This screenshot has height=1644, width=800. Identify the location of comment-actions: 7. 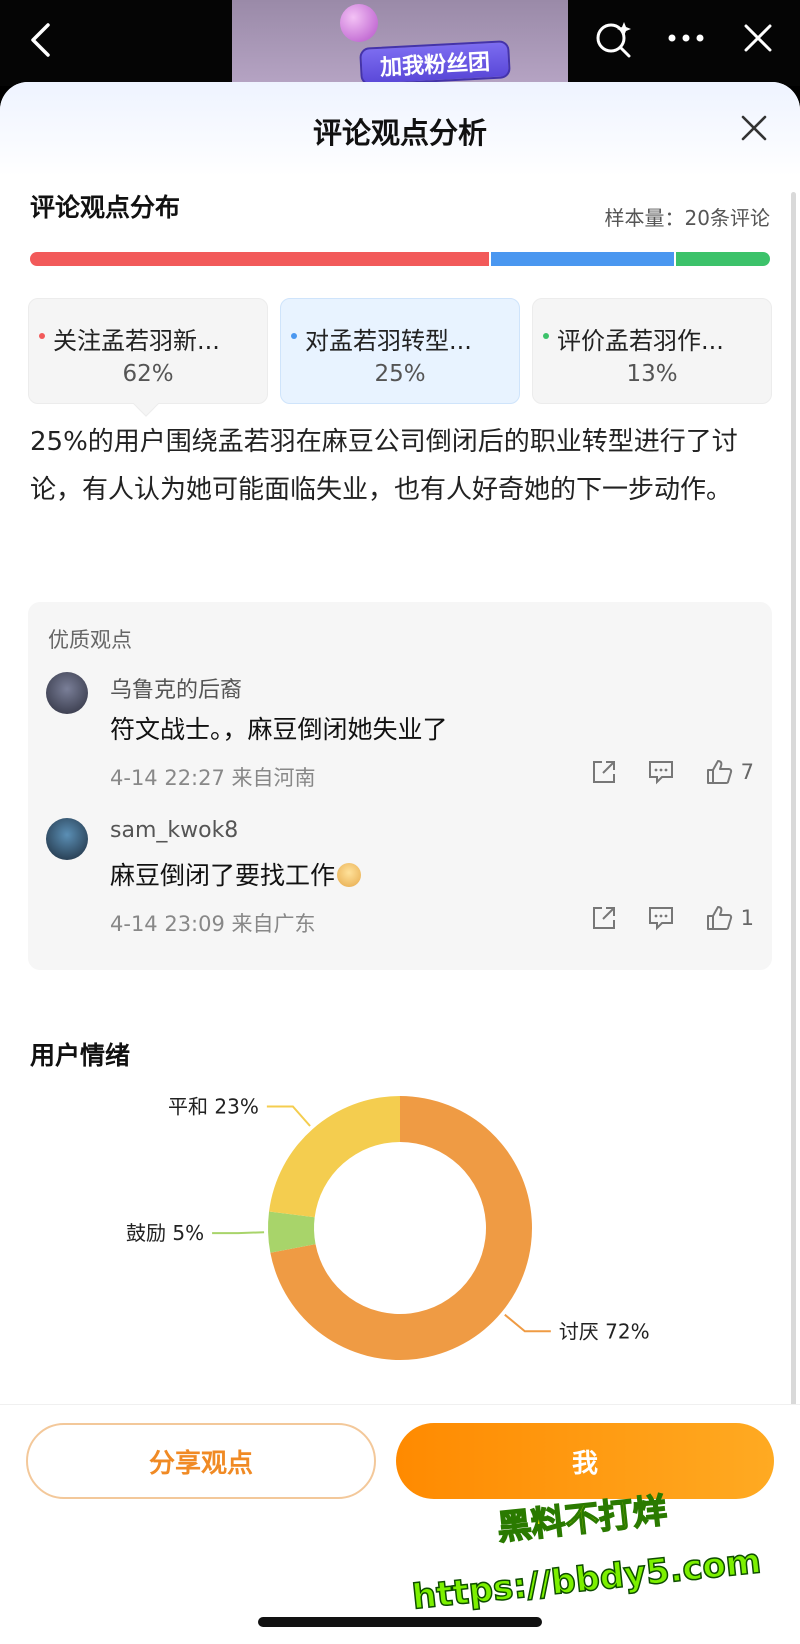
(672, 772).